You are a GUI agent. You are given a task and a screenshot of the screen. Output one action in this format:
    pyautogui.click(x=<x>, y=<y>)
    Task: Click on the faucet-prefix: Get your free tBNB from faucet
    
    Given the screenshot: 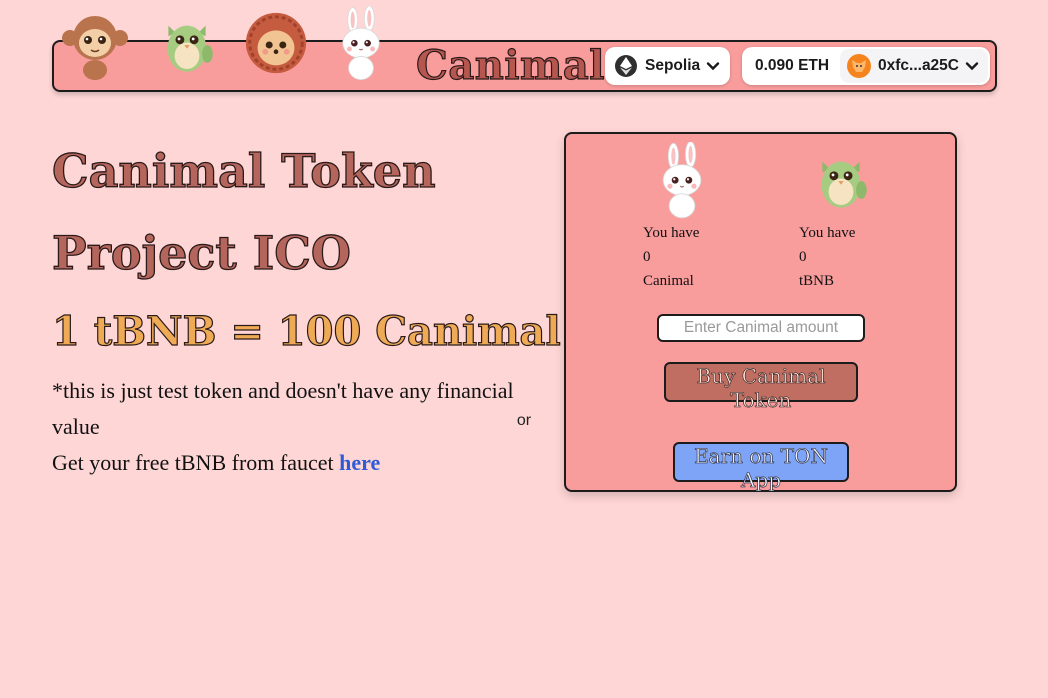 What is the action you would take?
    pyautogui.click(x=196, y=462)
    